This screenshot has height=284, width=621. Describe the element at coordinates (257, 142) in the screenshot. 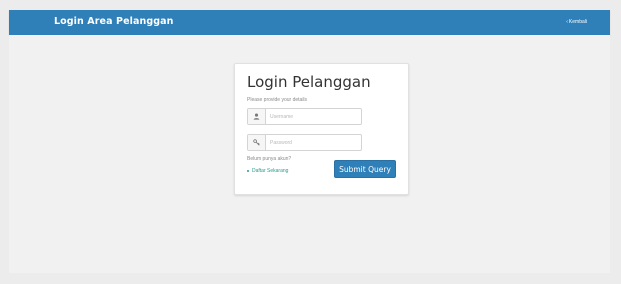

I see `key-icon` at that location.